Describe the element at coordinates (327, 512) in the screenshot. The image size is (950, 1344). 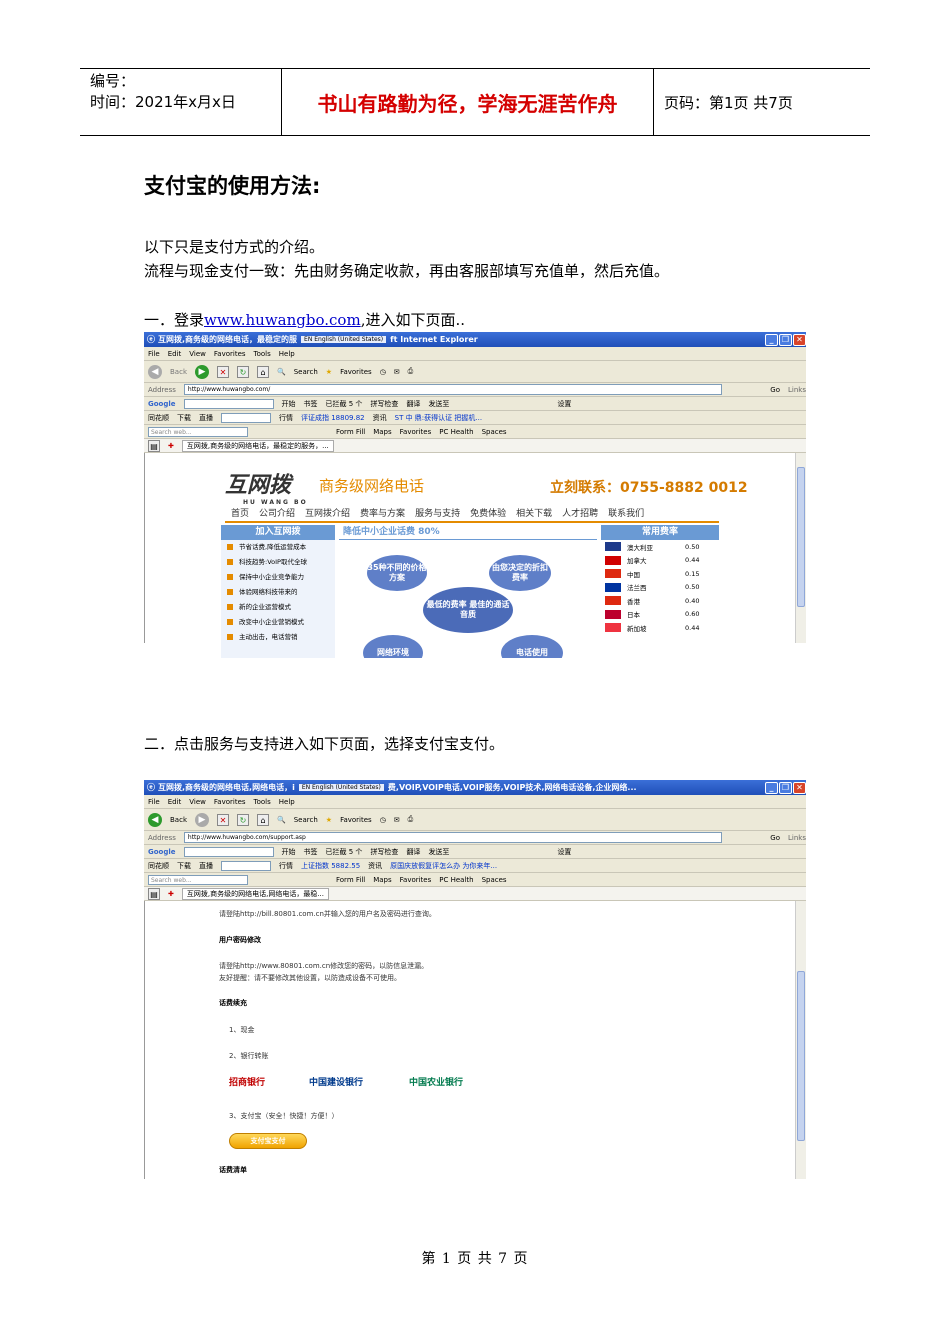
I see `nav-intro: 互网拨介绍` at that location.